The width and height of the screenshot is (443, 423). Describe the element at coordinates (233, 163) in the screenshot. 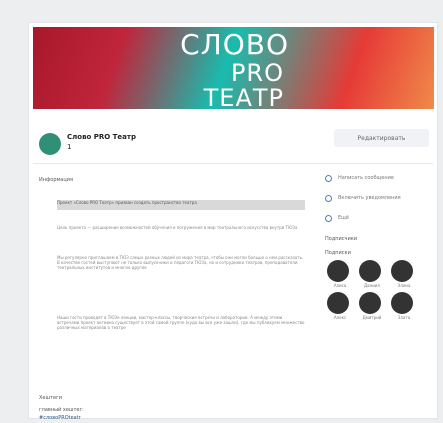

I see `divider` at that location.